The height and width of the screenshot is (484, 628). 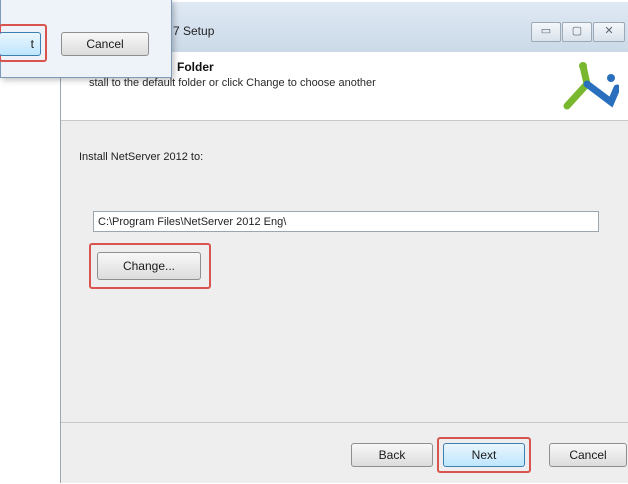 I want to click on close-button: ✕, so click(x=609, y=32).